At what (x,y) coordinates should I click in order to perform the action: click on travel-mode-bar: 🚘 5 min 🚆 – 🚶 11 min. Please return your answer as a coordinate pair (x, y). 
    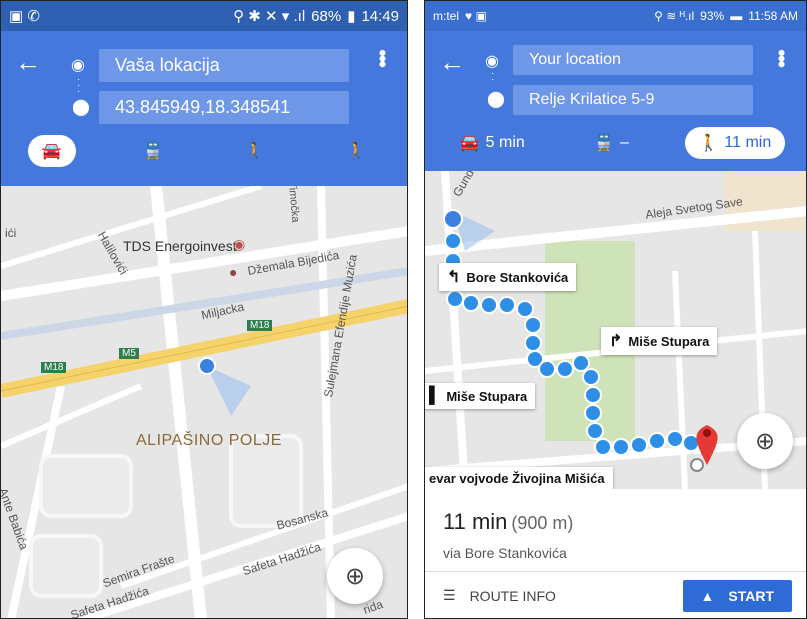
    Looking at the image, I should click on (615, 143).